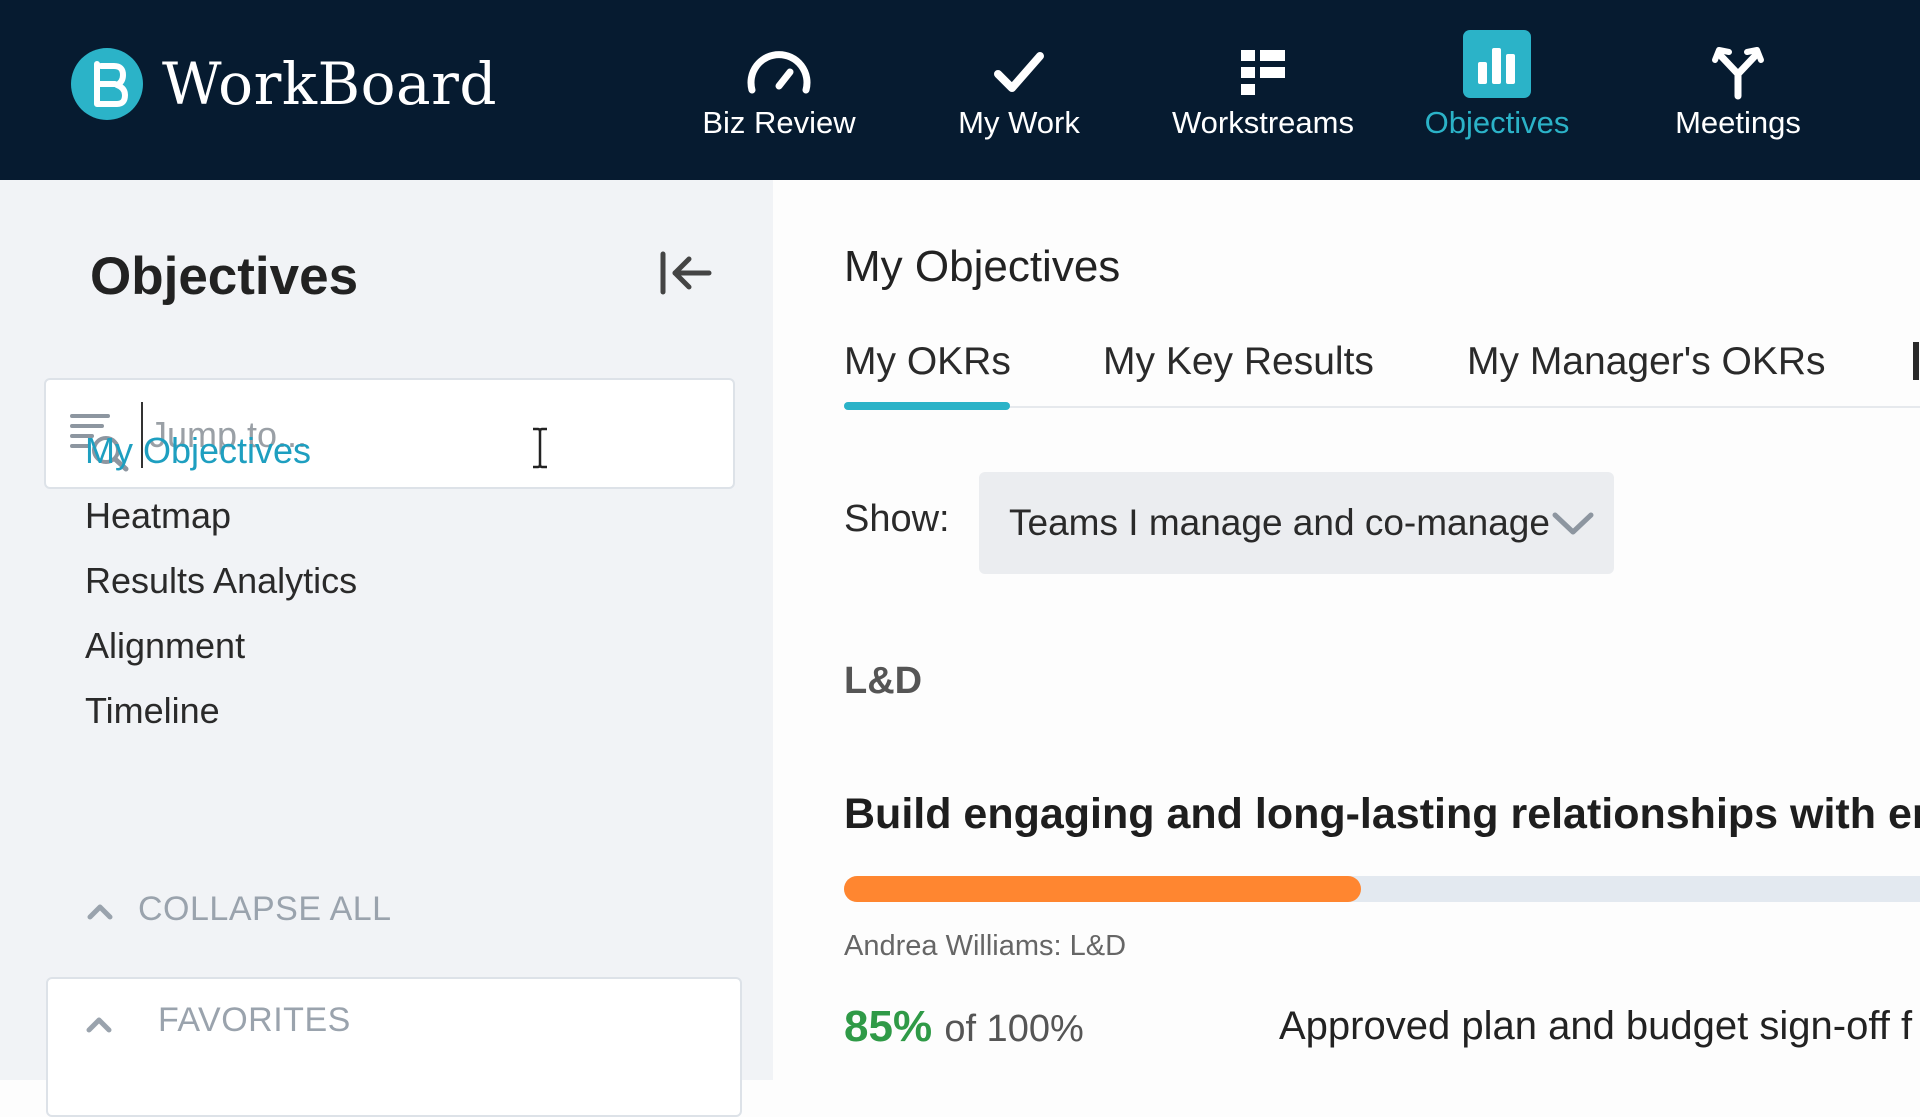 The height and width of the screenshot is (1117, 1920). What do you see at coordinates (883, 681) in the screenshot?
I see `team-section-heading: L&D` at bounding box center [883, 681].